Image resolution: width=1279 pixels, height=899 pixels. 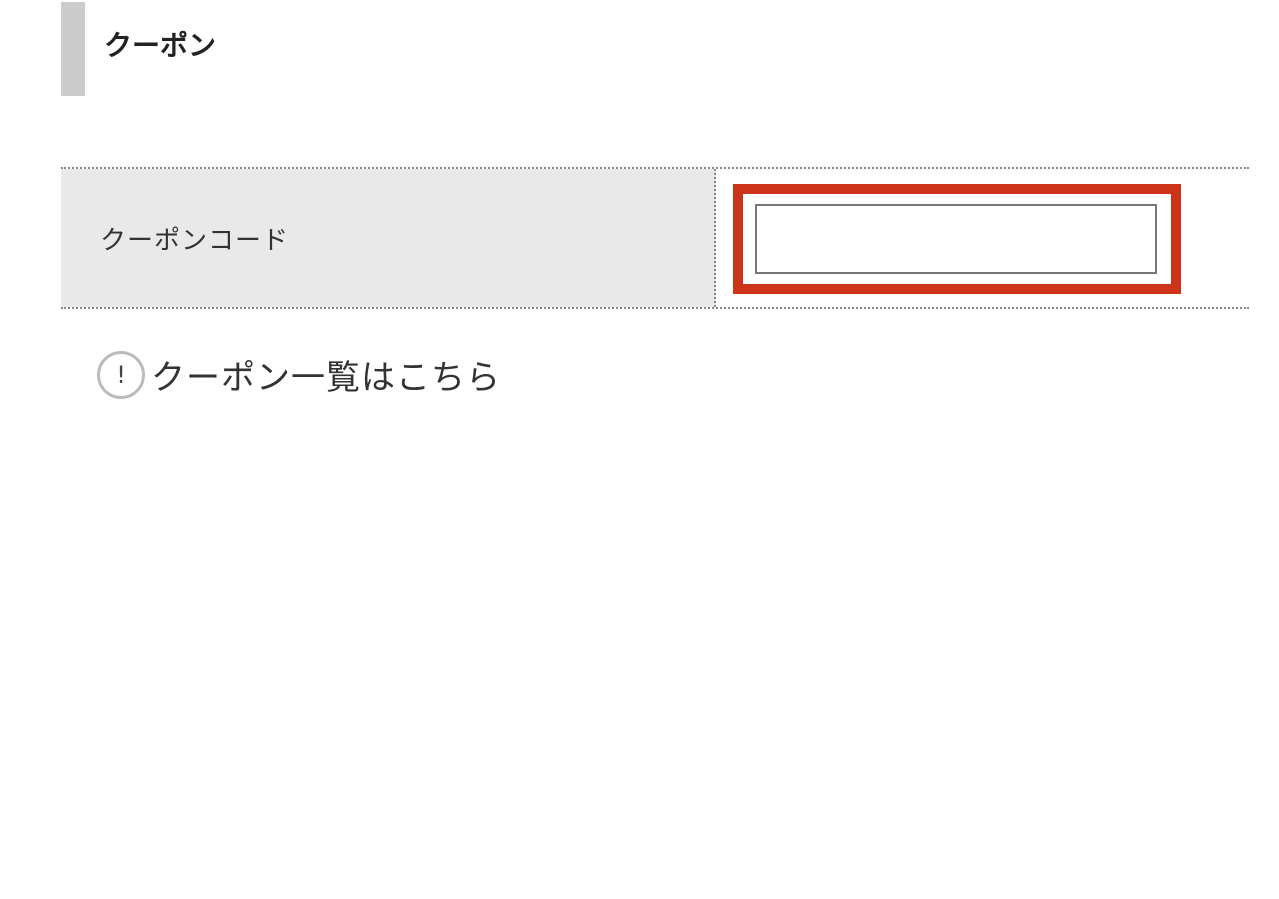 I want to click on section-title: クーポン, so click(x=160, y=45).